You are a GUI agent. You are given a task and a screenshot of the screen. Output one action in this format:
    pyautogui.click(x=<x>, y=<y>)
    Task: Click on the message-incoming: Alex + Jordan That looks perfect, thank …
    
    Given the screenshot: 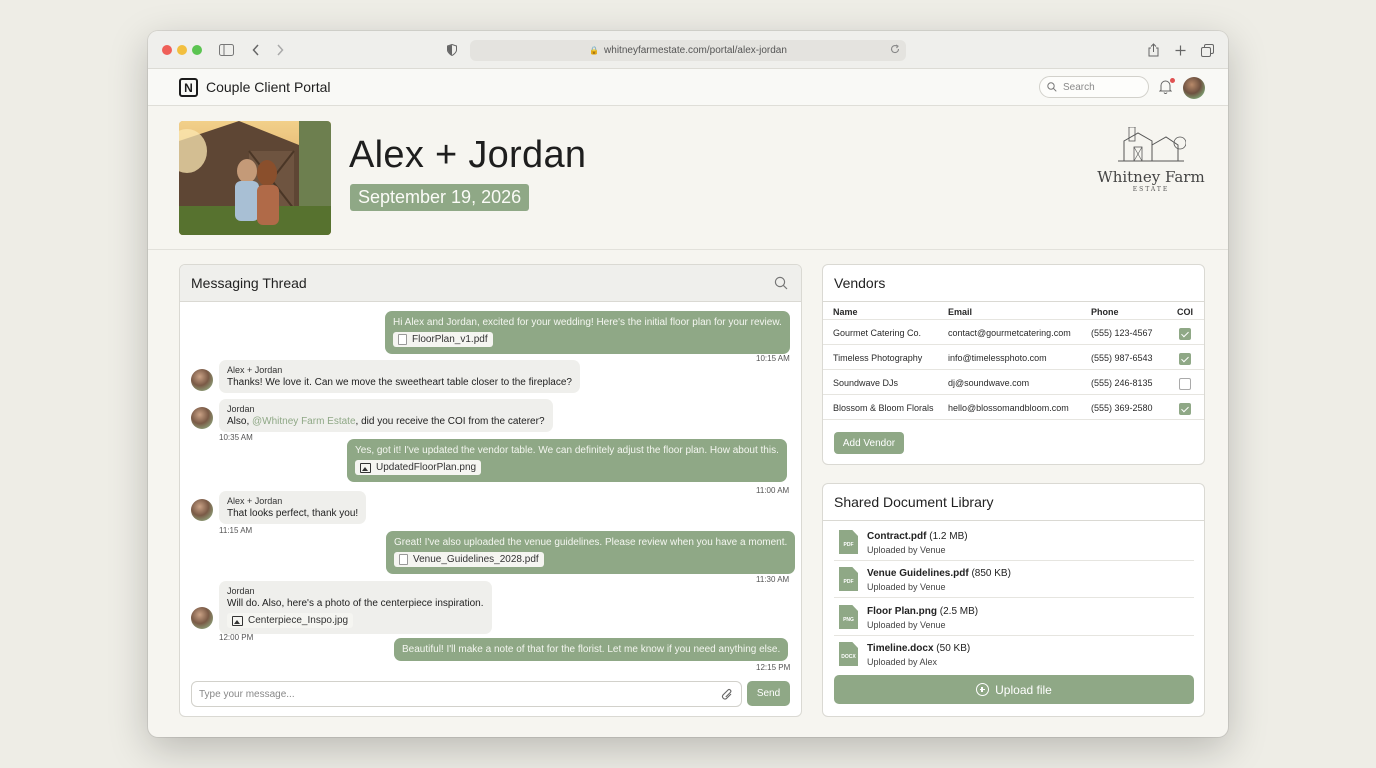 What is the action you would take?
    pyautogui.click(x=293, y=507)
    